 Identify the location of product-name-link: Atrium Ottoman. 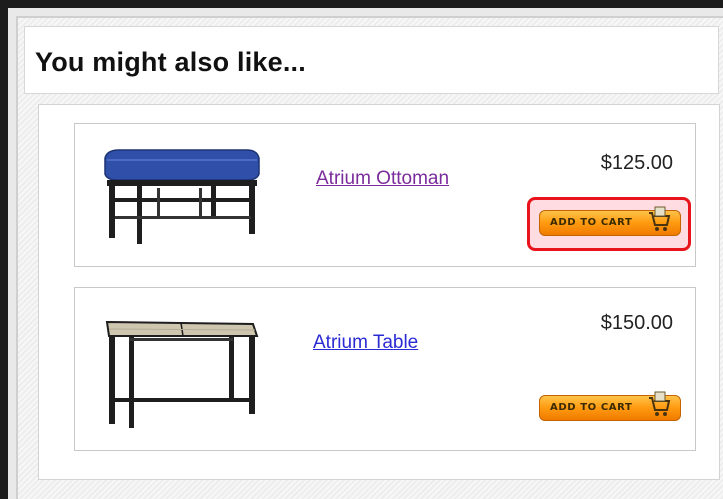
(382, 179).